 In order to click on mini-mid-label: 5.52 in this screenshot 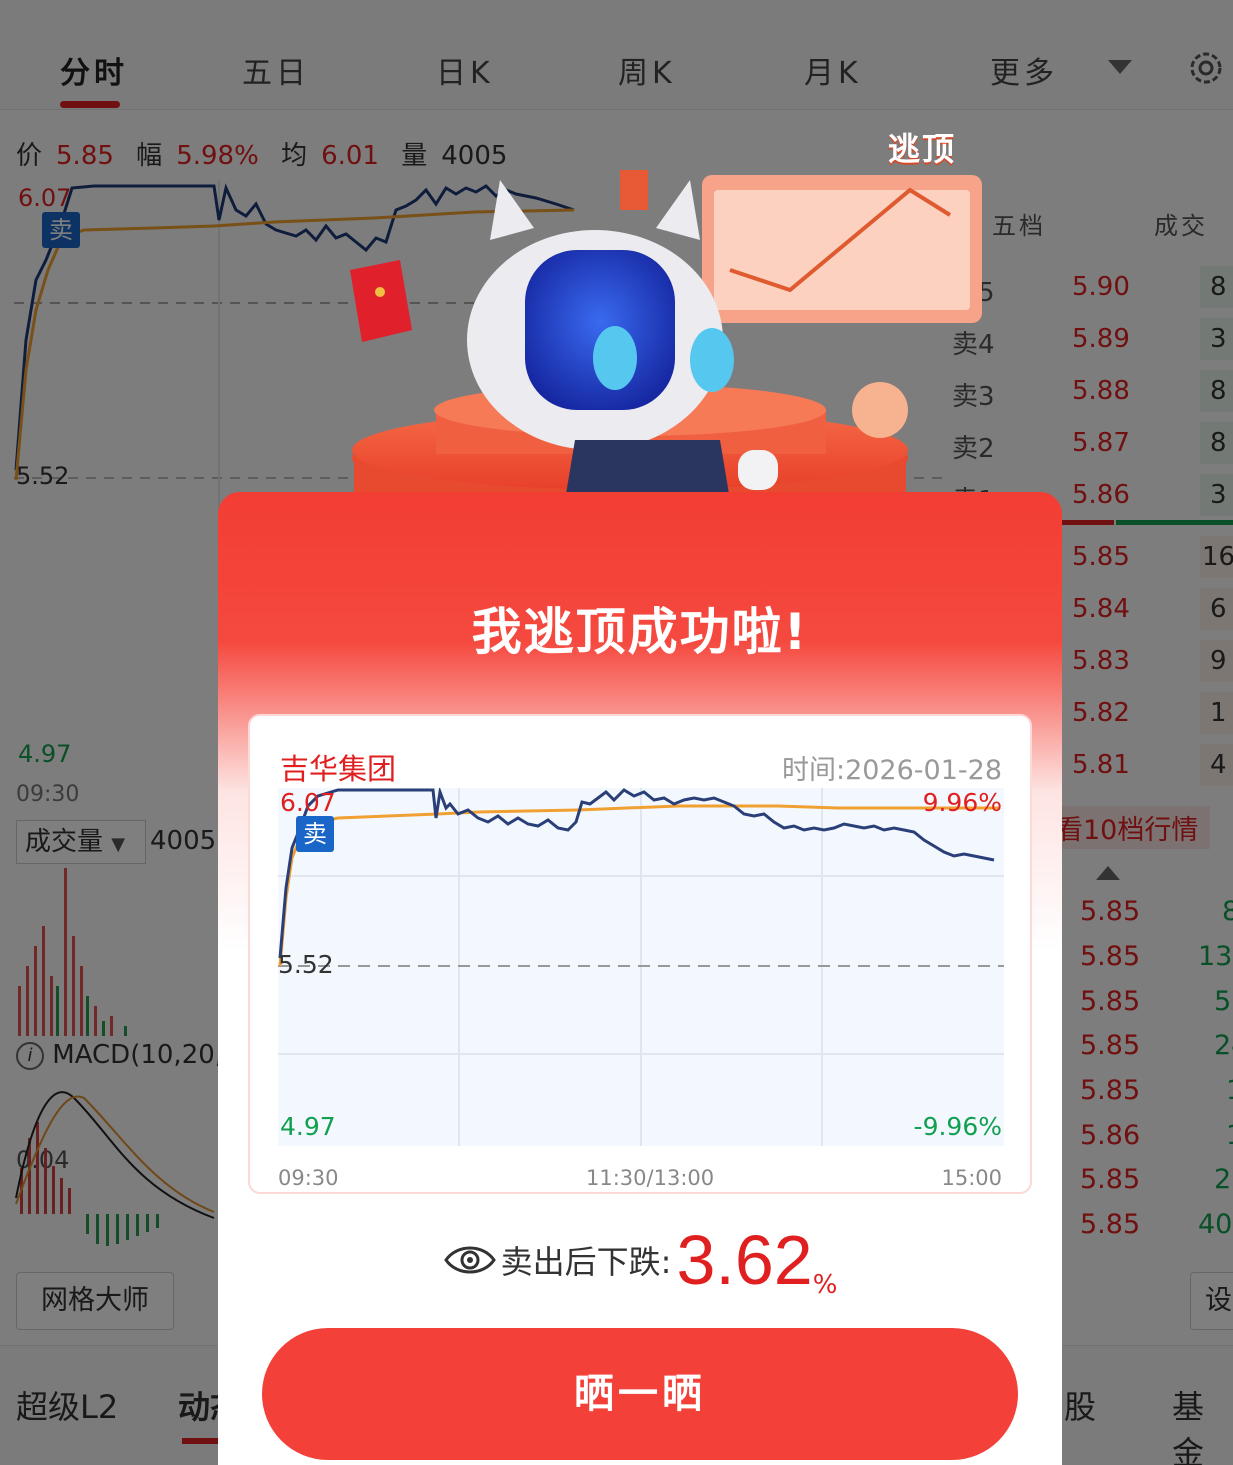, I will do `click(306, 964)`.